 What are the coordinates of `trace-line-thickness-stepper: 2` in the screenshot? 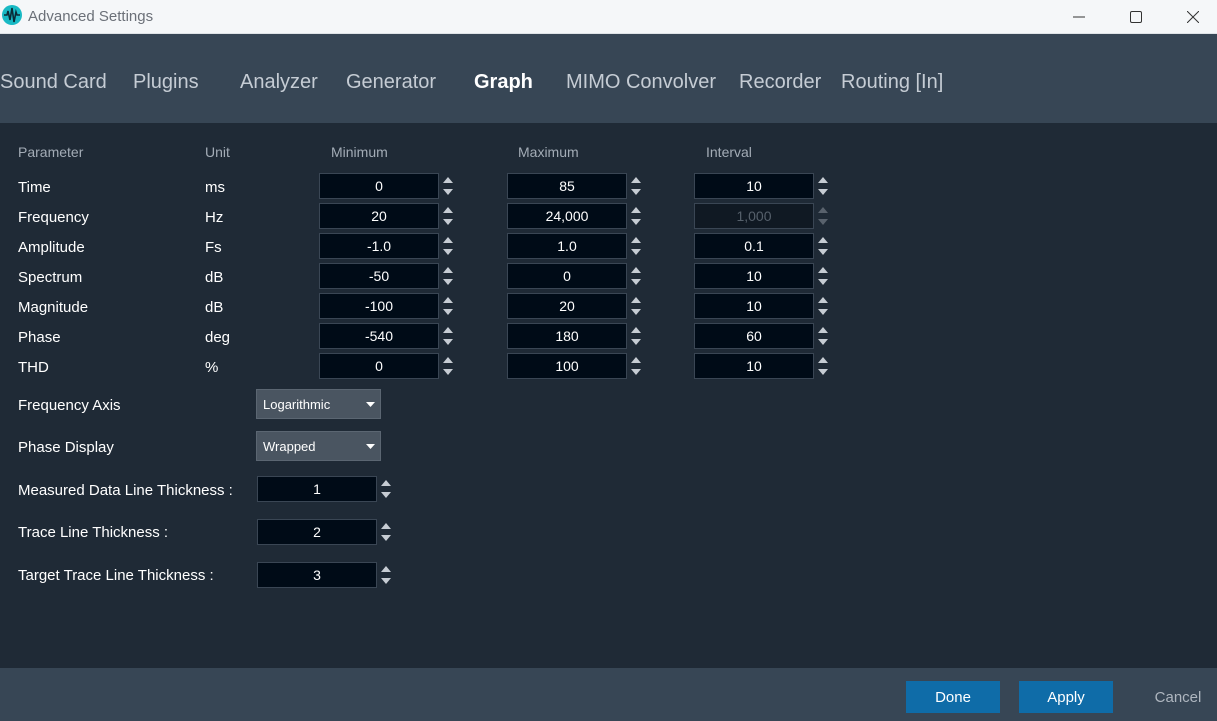 It's located at (326, 532).